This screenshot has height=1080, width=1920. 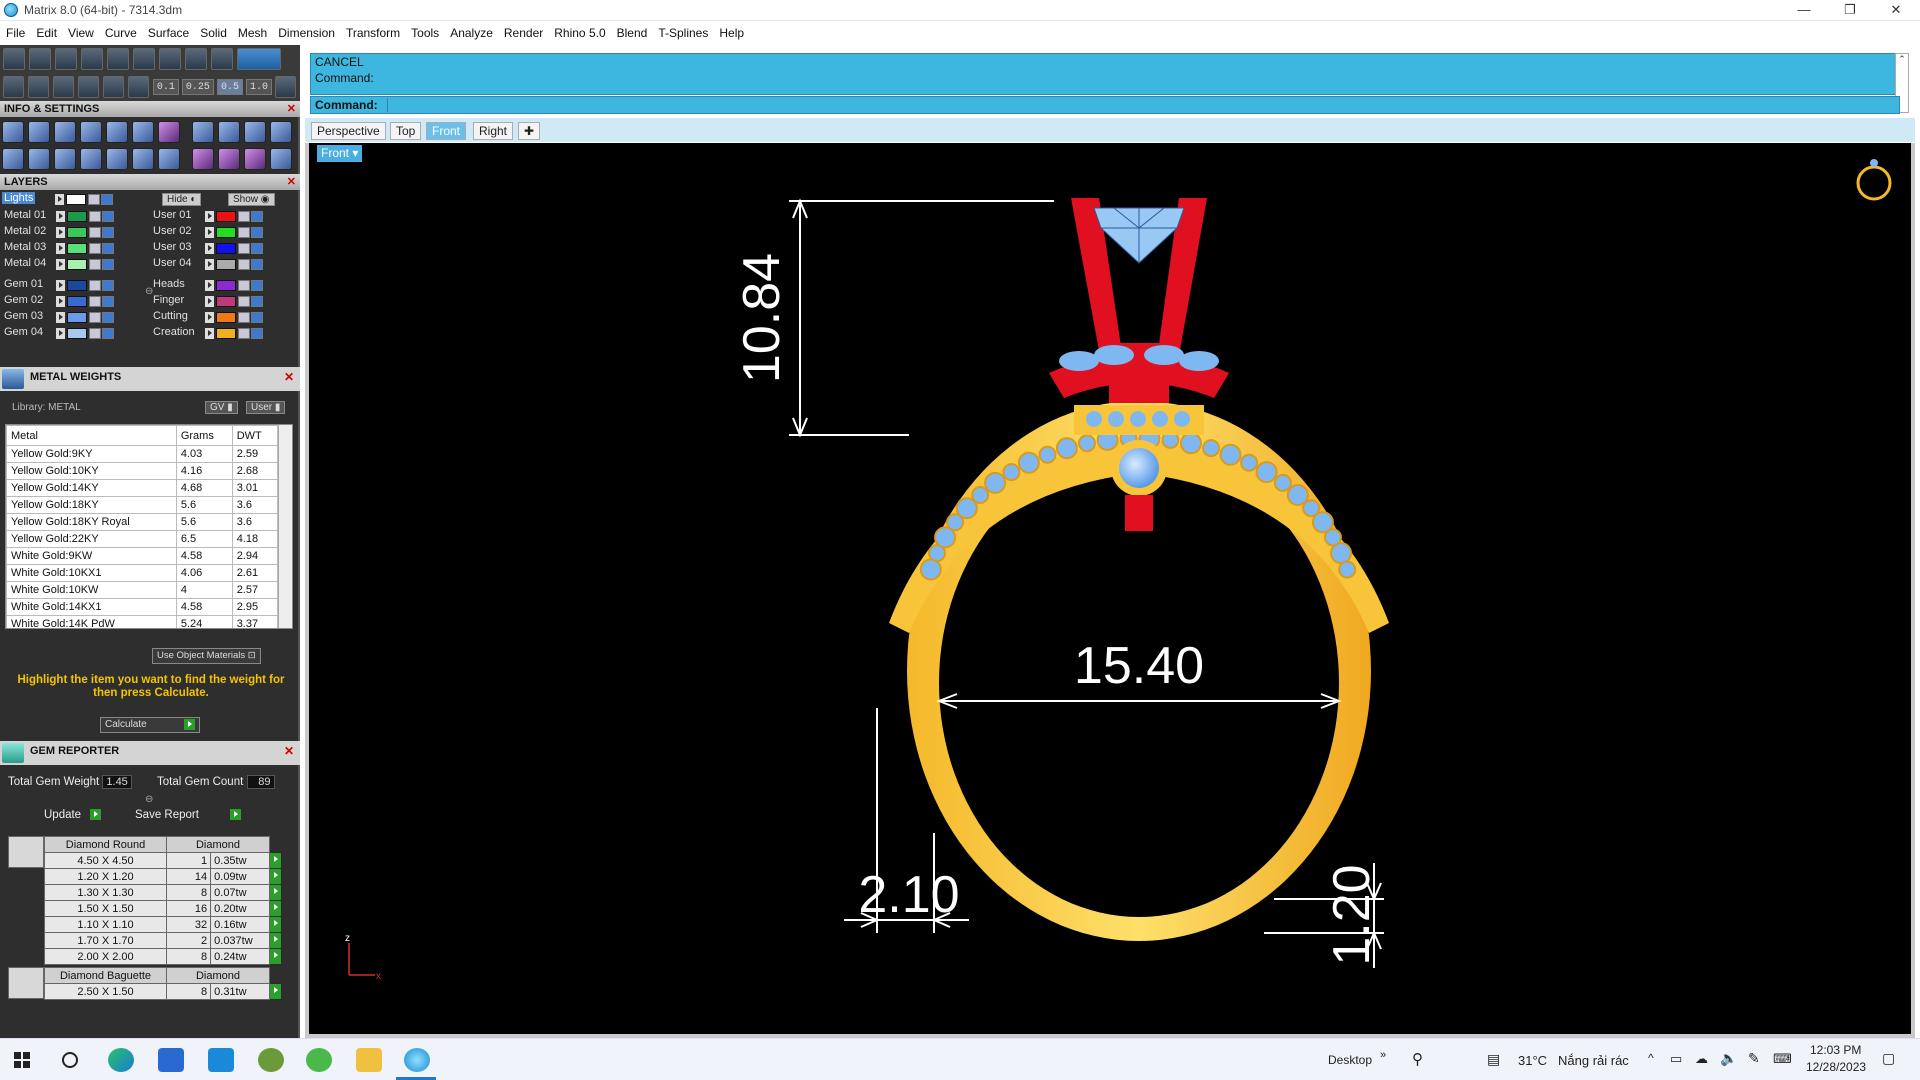 I want to click on file-explorer-icon, so click(x=369, y=1060).